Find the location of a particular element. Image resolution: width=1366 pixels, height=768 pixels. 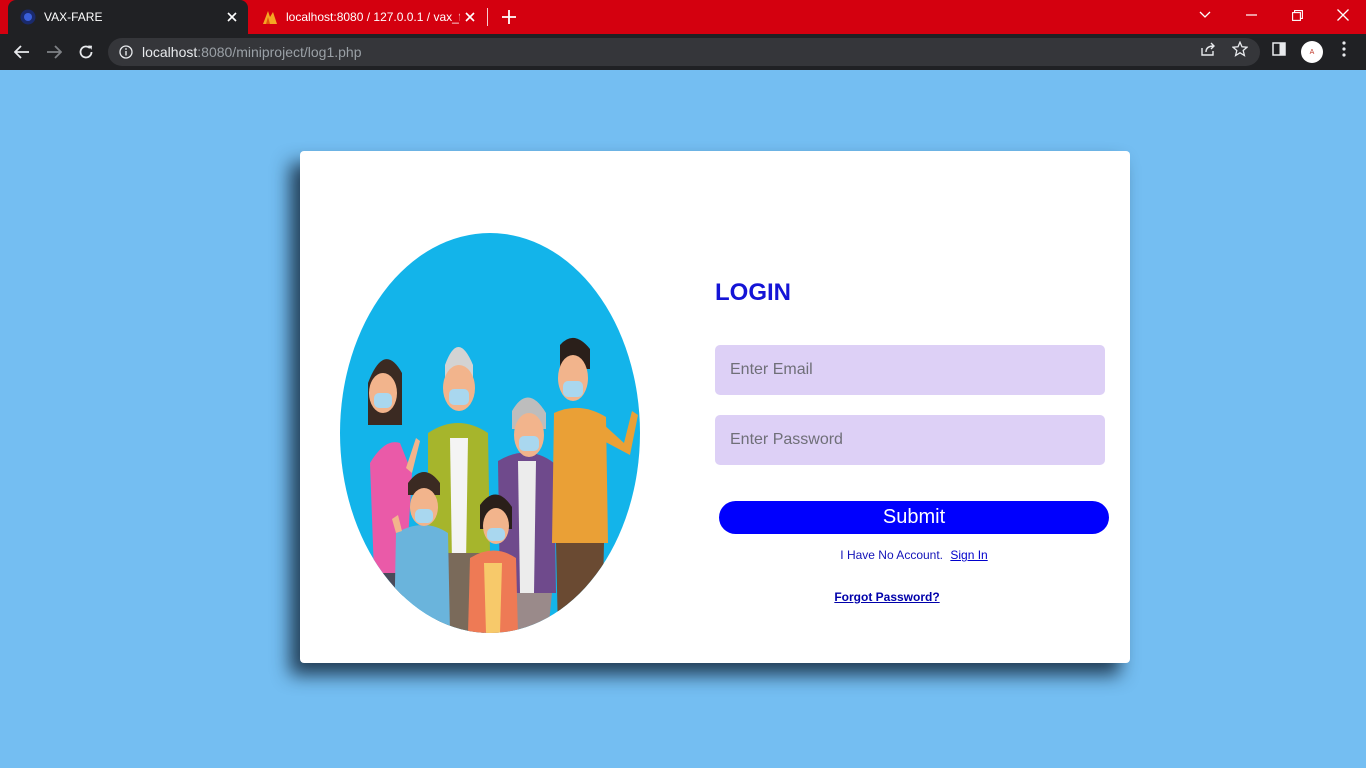

phpmyadmin-favicon-icon is located at coordinates (270, 17).